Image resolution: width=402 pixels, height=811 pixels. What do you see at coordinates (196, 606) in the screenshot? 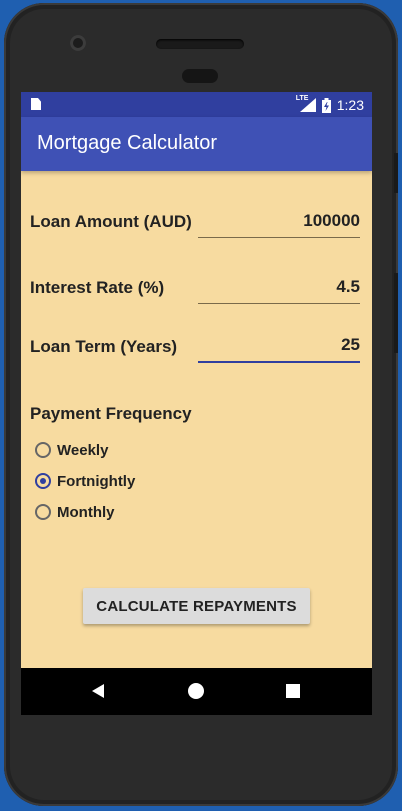
I see `calculate-repayments-button: CALCULATE REPAYMENTS` at bounding box center [196, 606].